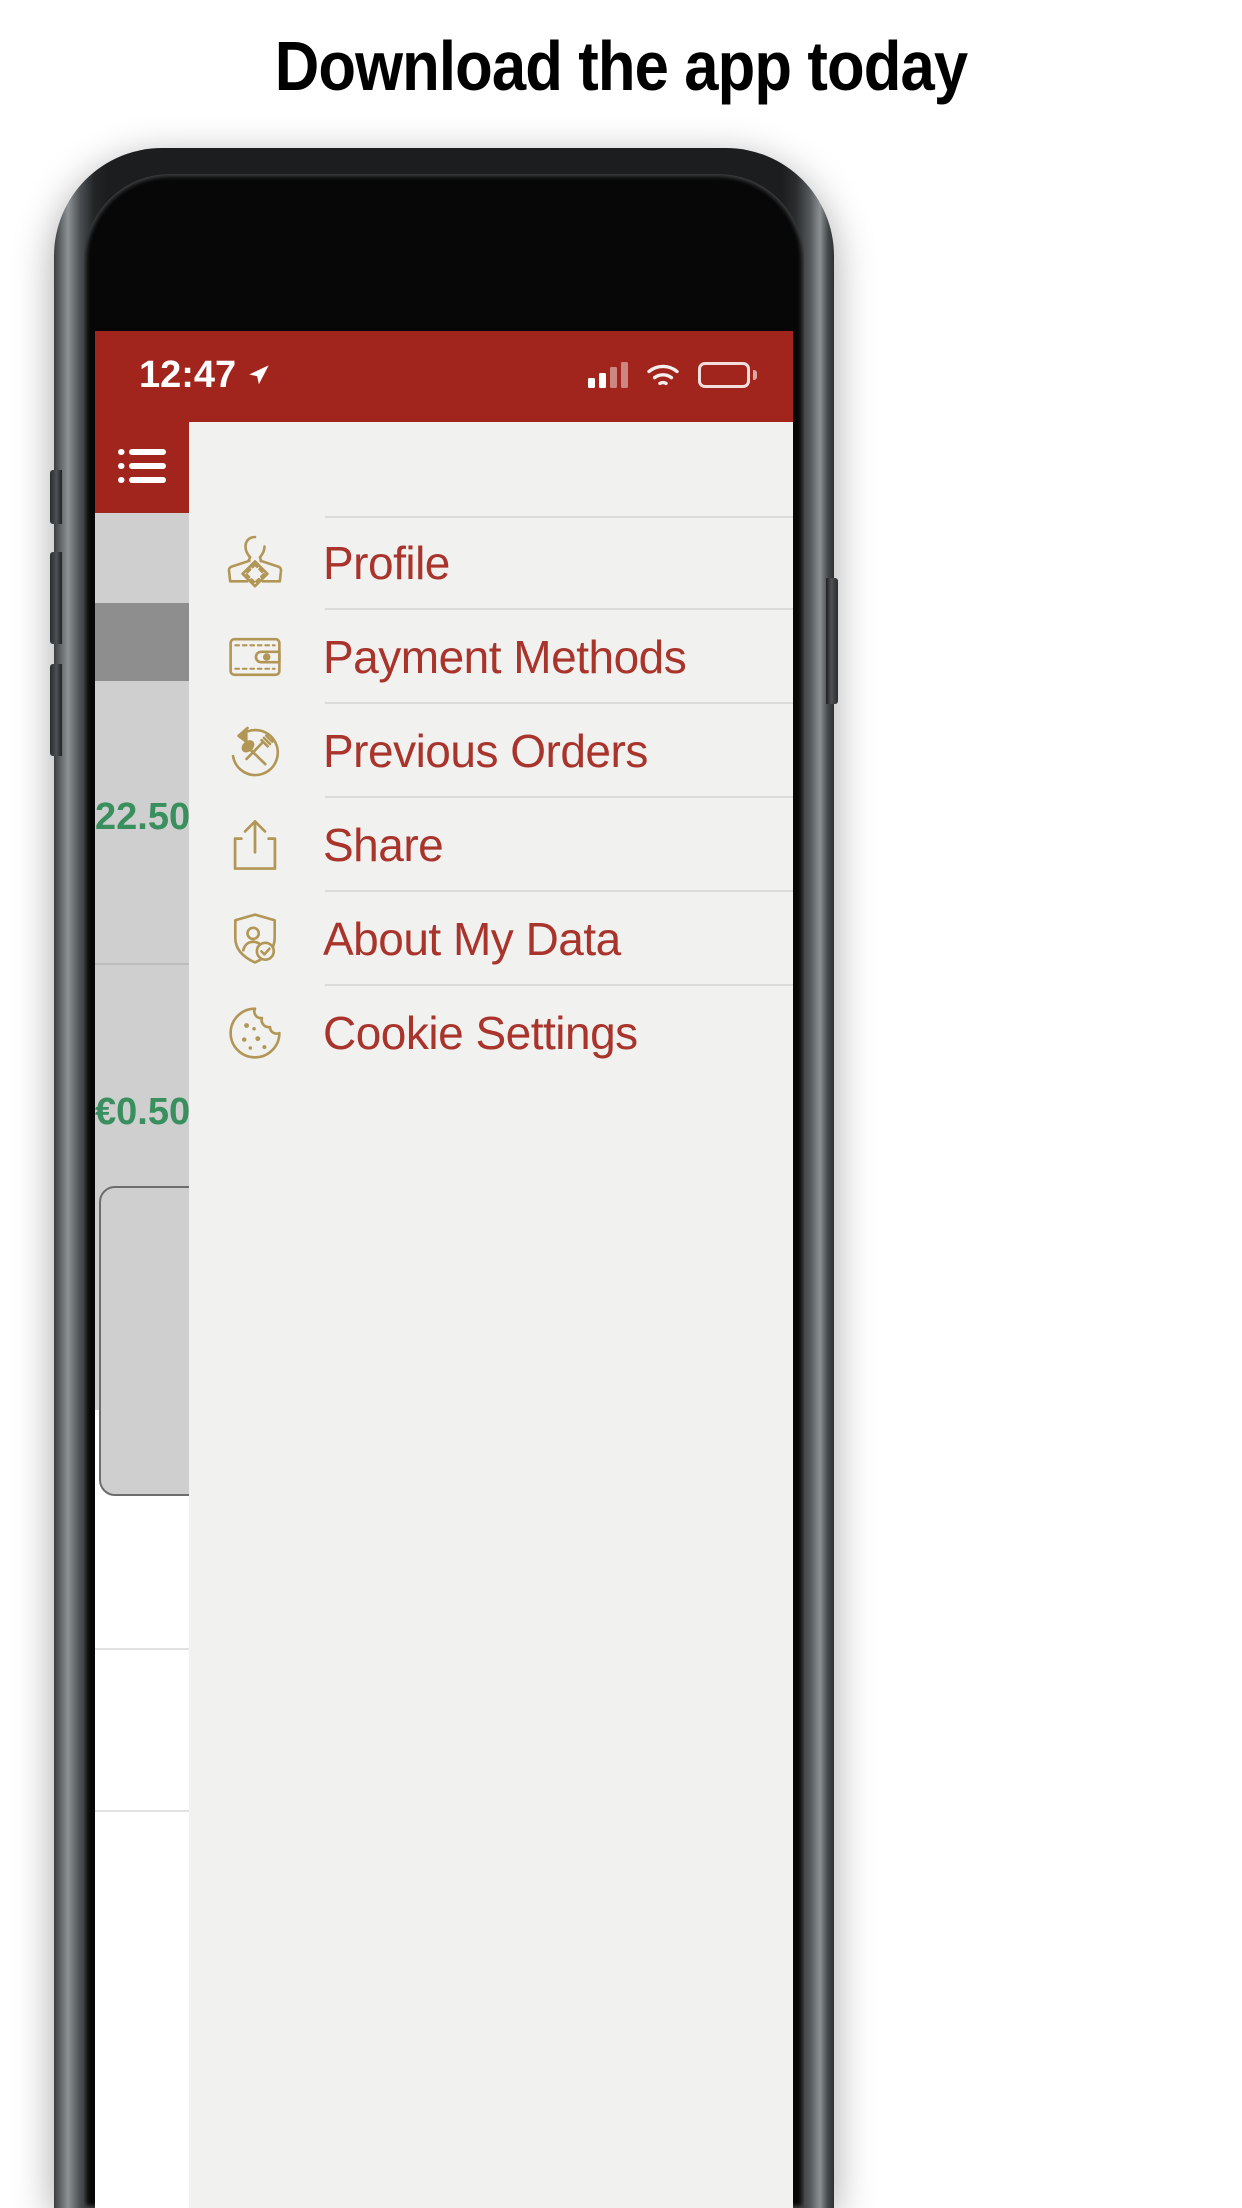  Describe the element at coordinates (142, 1112) in the screenshot. I see `background-amount-2: €0.50` at that location.